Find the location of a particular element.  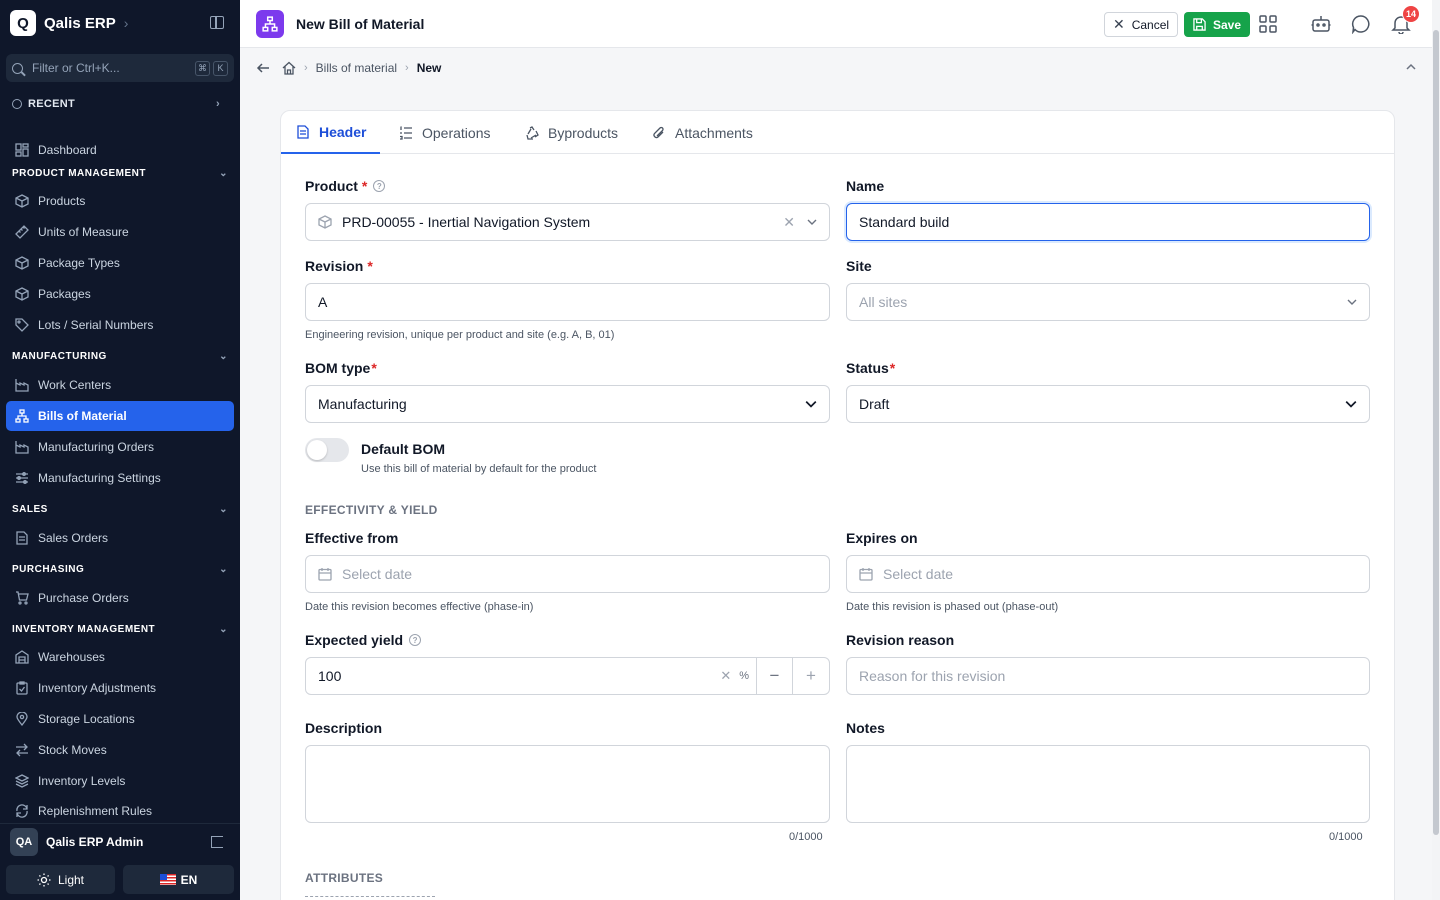

bom-type-select: Manufacturing is located at coordinates (567, 404).